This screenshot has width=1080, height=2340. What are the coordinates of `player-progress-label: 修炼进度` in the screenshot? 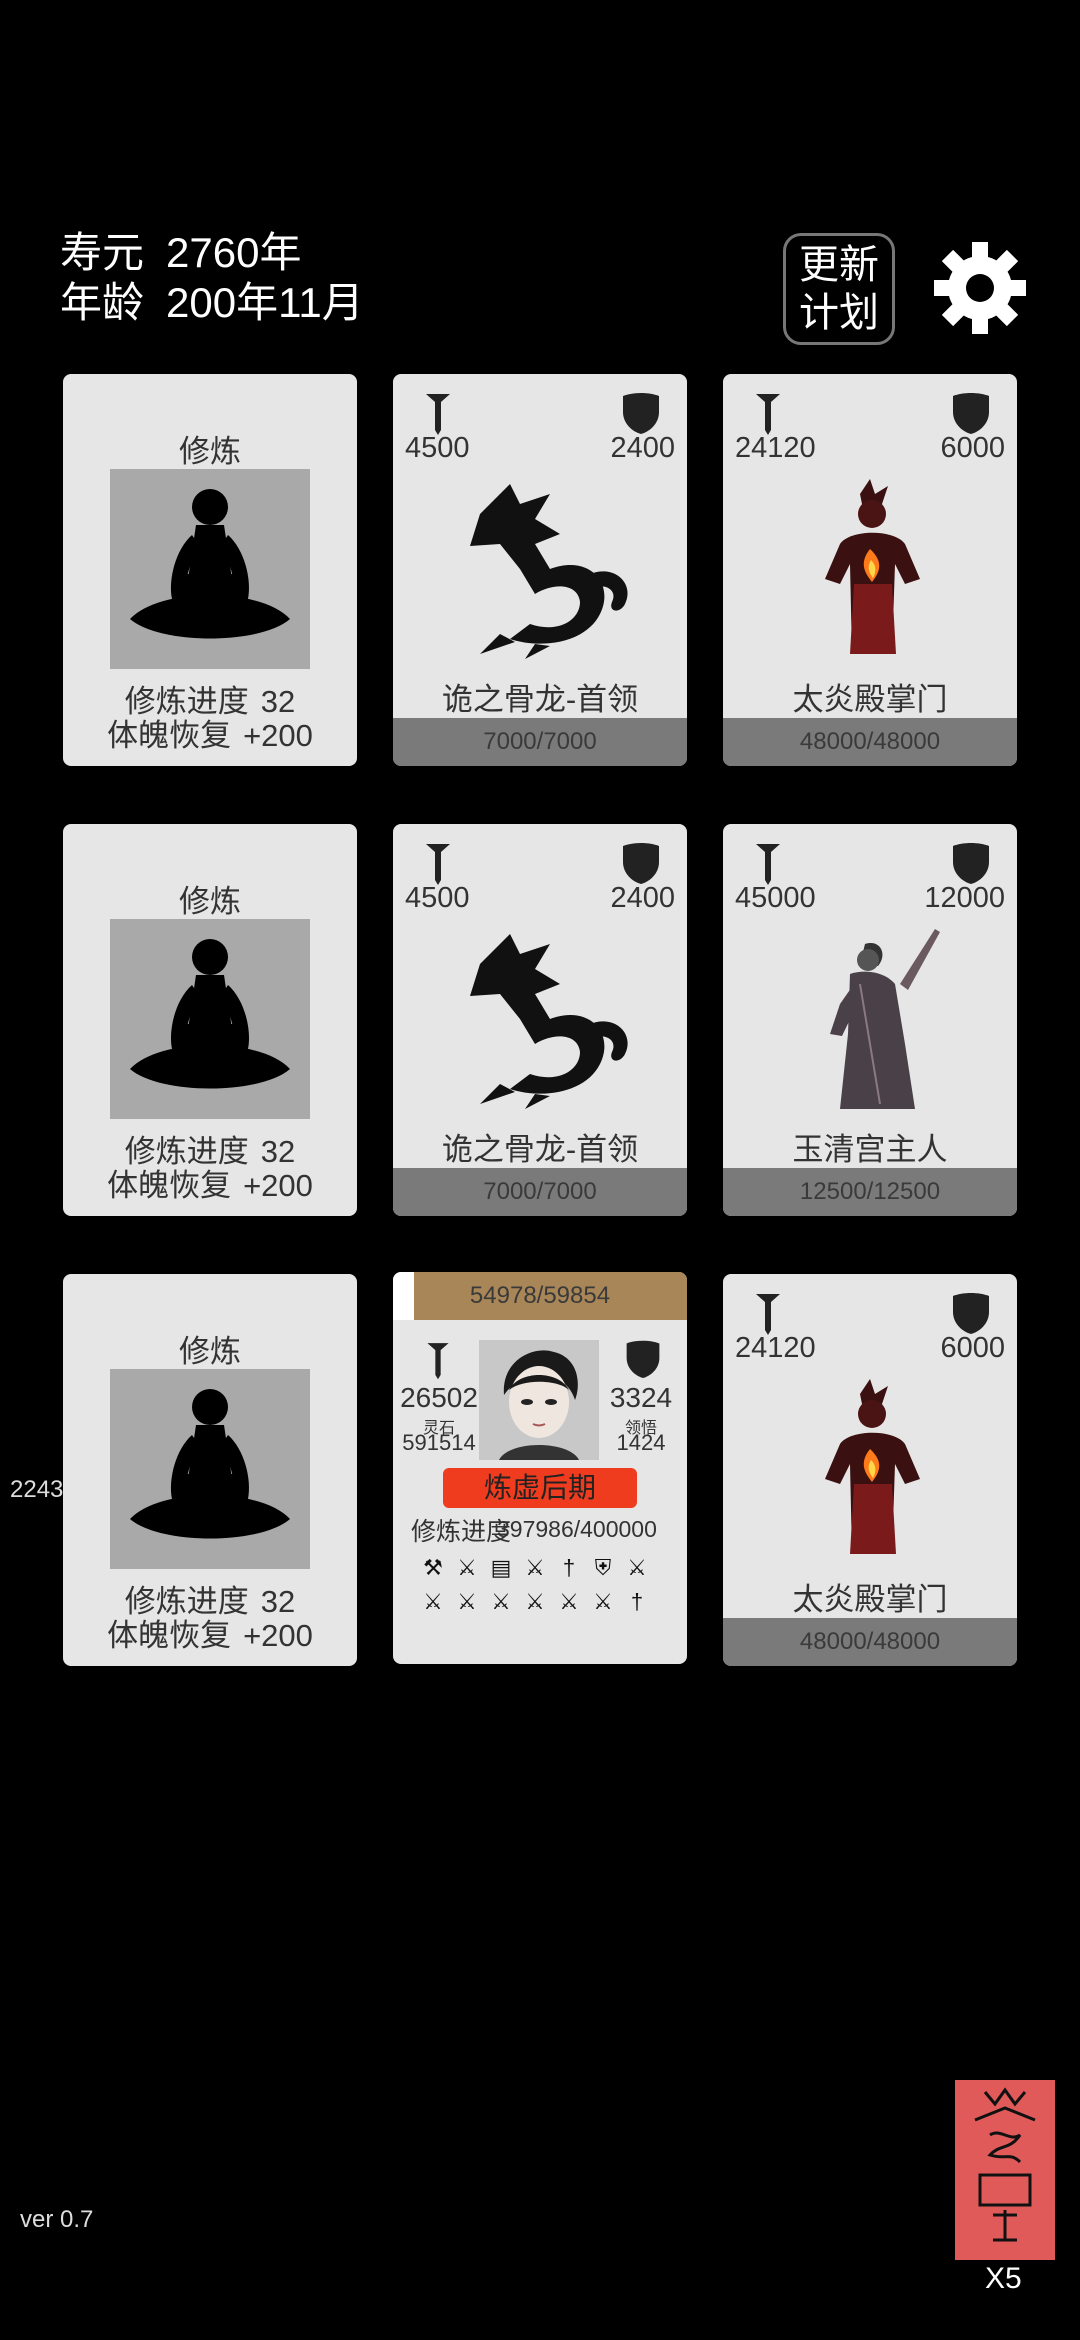 It's located at (461, 1532).